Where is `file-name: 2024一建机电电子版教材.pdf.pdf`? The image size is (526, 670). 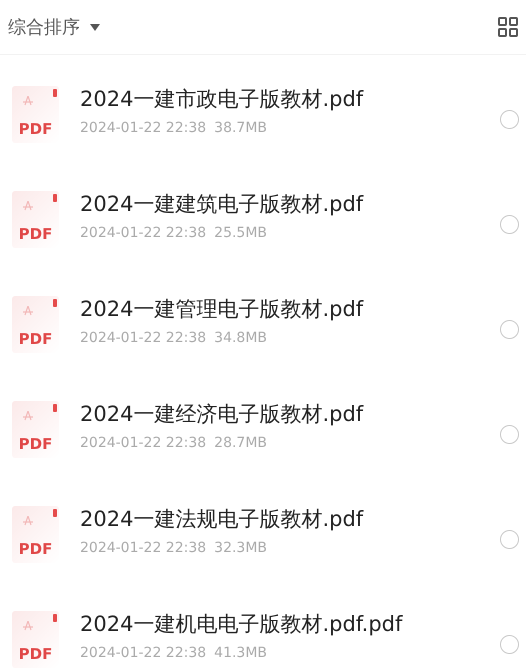
file-name: 2024一建机电电子版教材.pdf.pdf is located at coordinates (242, 624).